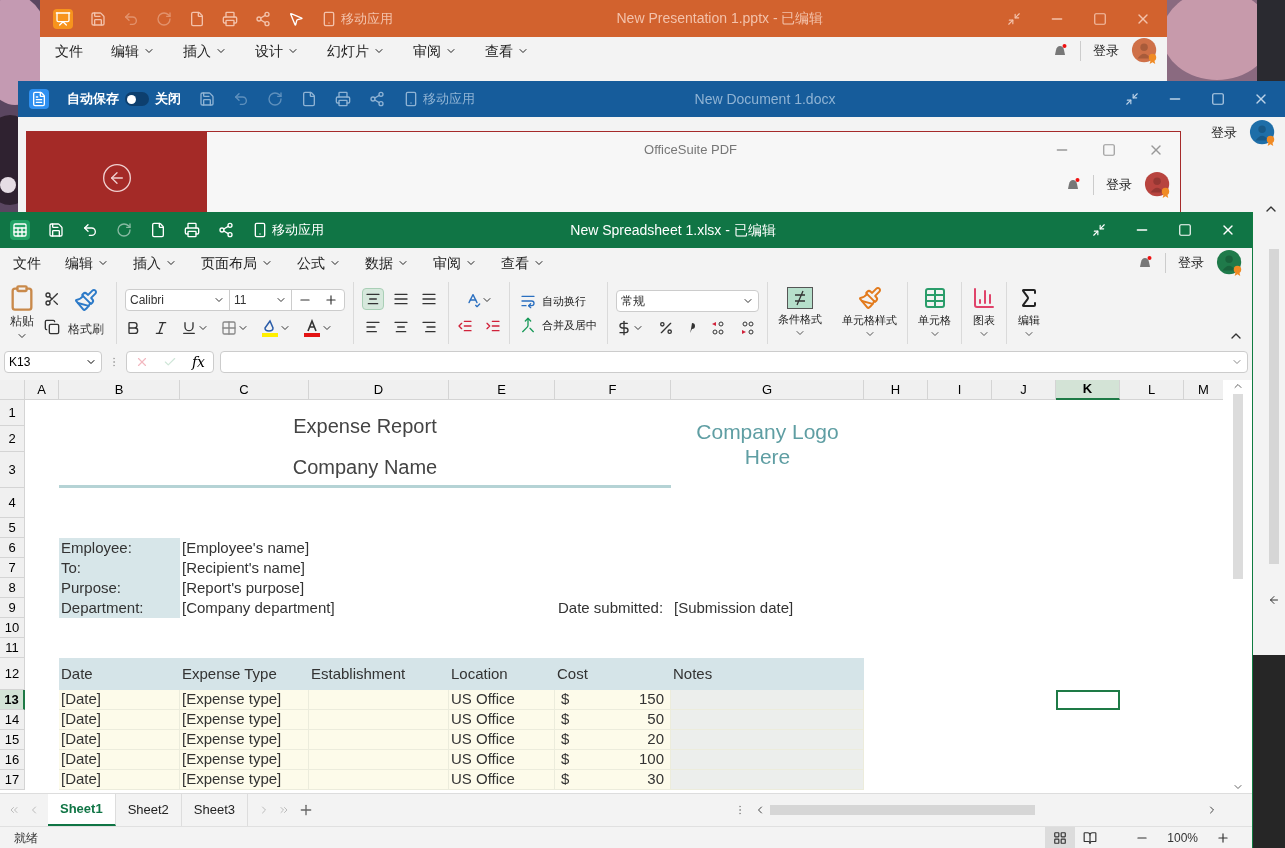 The width and height of the screenshot is (1285, 848). What do you see at coordinates (869, 297) in the screenshot?
I see `paintbrush-icon` at bounding box center [869, 297].